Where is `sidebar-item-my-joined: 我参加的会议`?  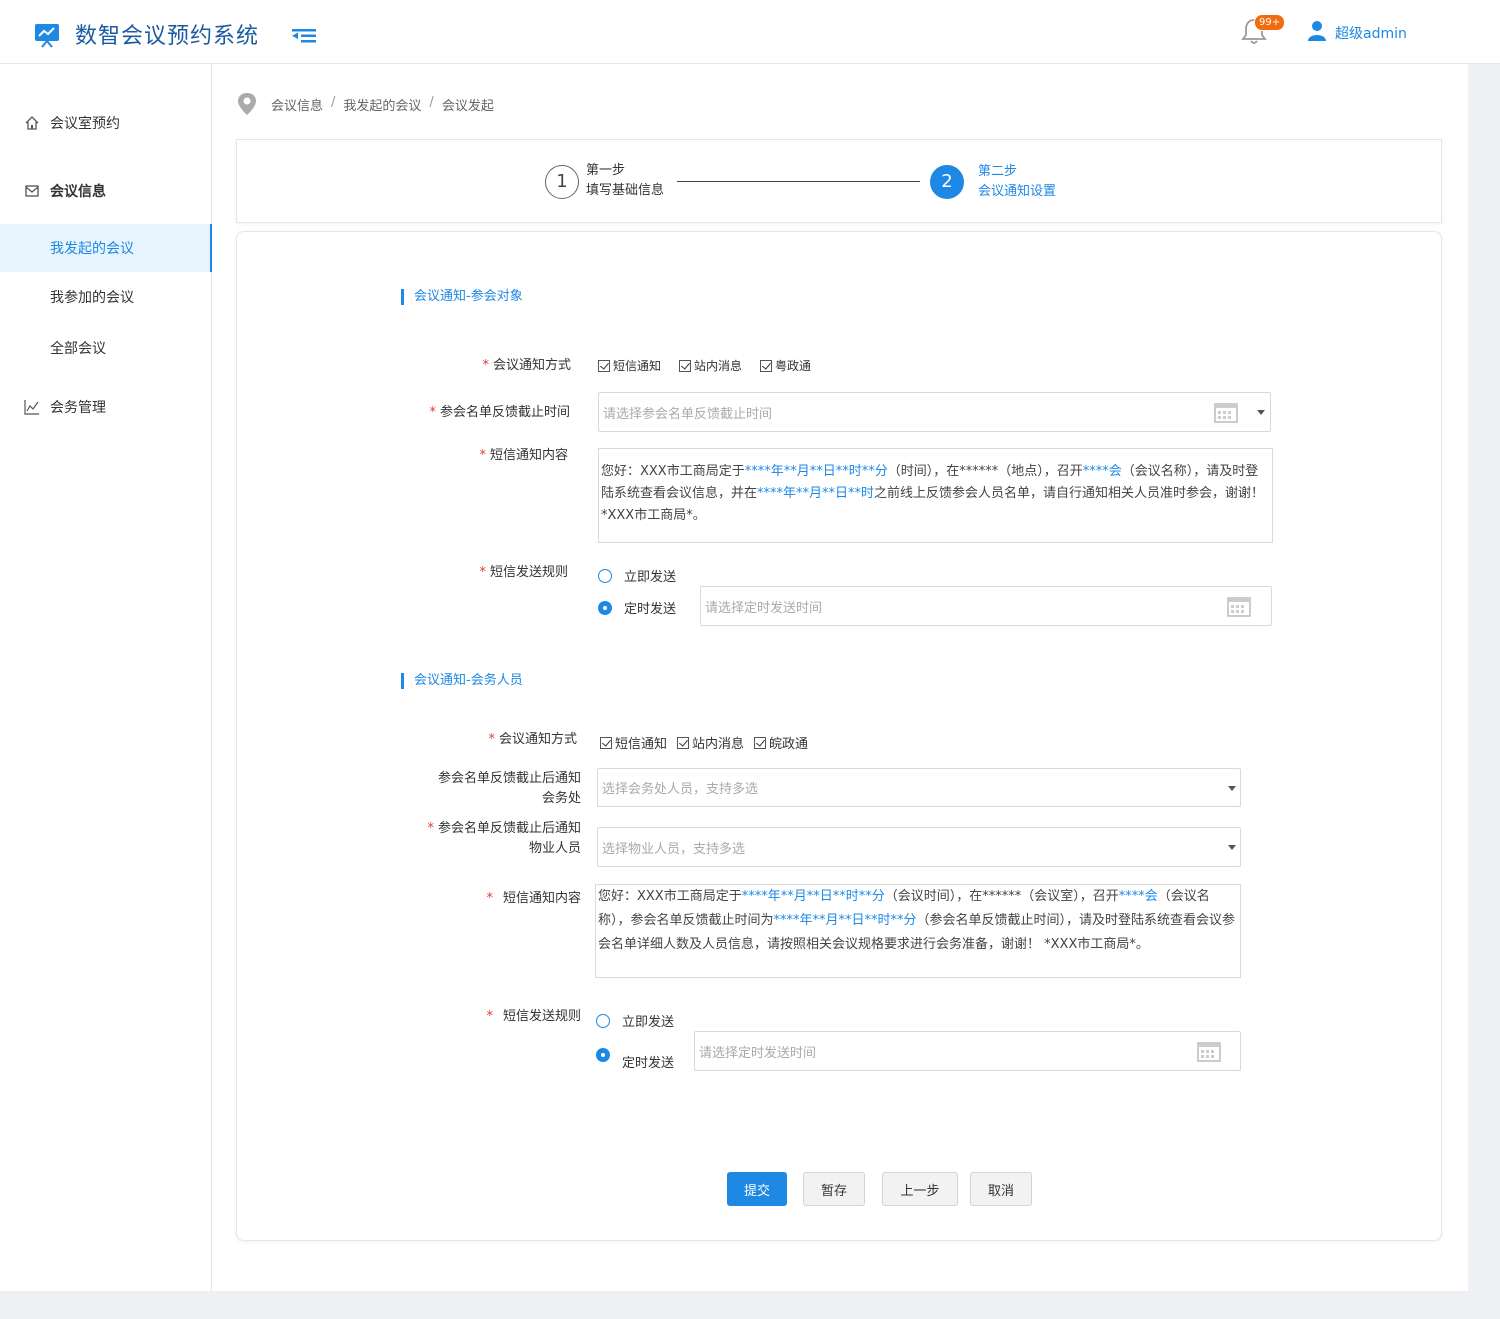
sidebar-item-my-joined: 我参加的会议 is located at coordinates (106, 297).